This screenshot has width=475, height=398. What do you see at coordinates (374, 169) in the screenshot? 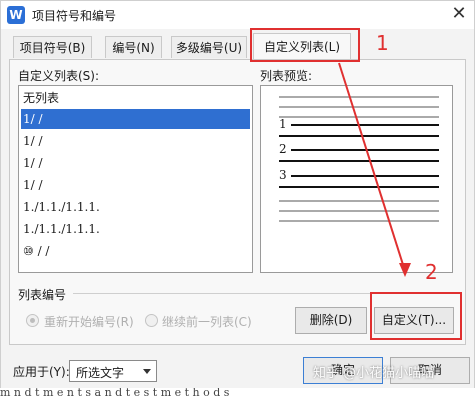
I see `annotation-arrow` at bounding box center [374, 169].